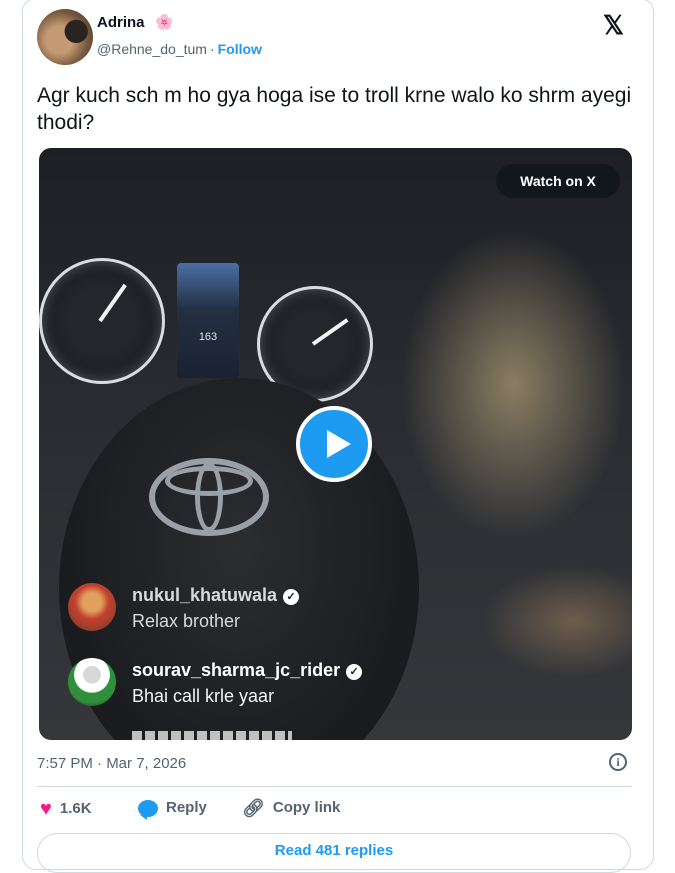 The width and height of the screenshot is (675, 873). Describe the element at coordinates (618, 762) in the screenshot. I see `info-icon: i` at that location.